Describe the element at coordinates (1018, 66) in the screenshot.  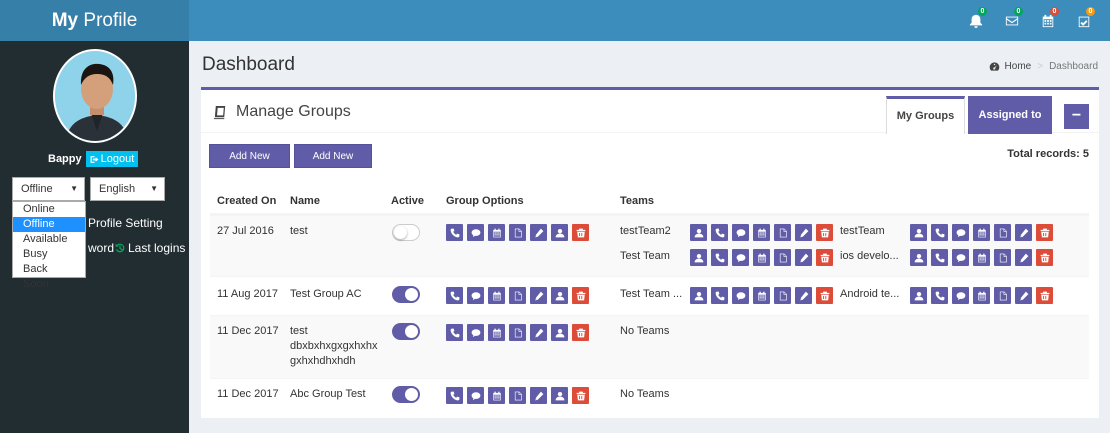
I see `breadcrumb-home: Home` at that location.